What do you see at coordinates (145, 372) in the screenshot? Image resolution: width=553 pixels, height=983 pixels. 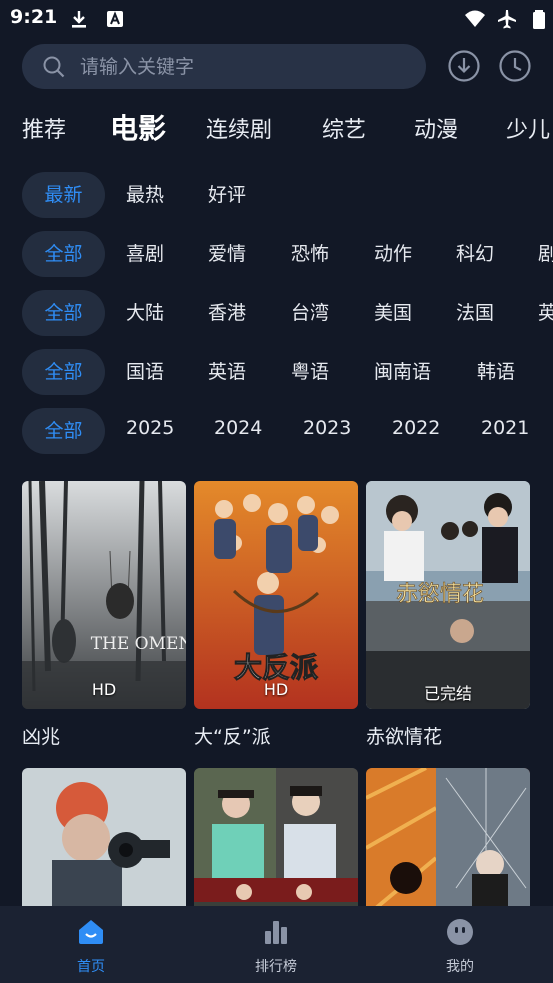 I see `filter-language-mandarin: 国语` at bounding box center [145, 372].